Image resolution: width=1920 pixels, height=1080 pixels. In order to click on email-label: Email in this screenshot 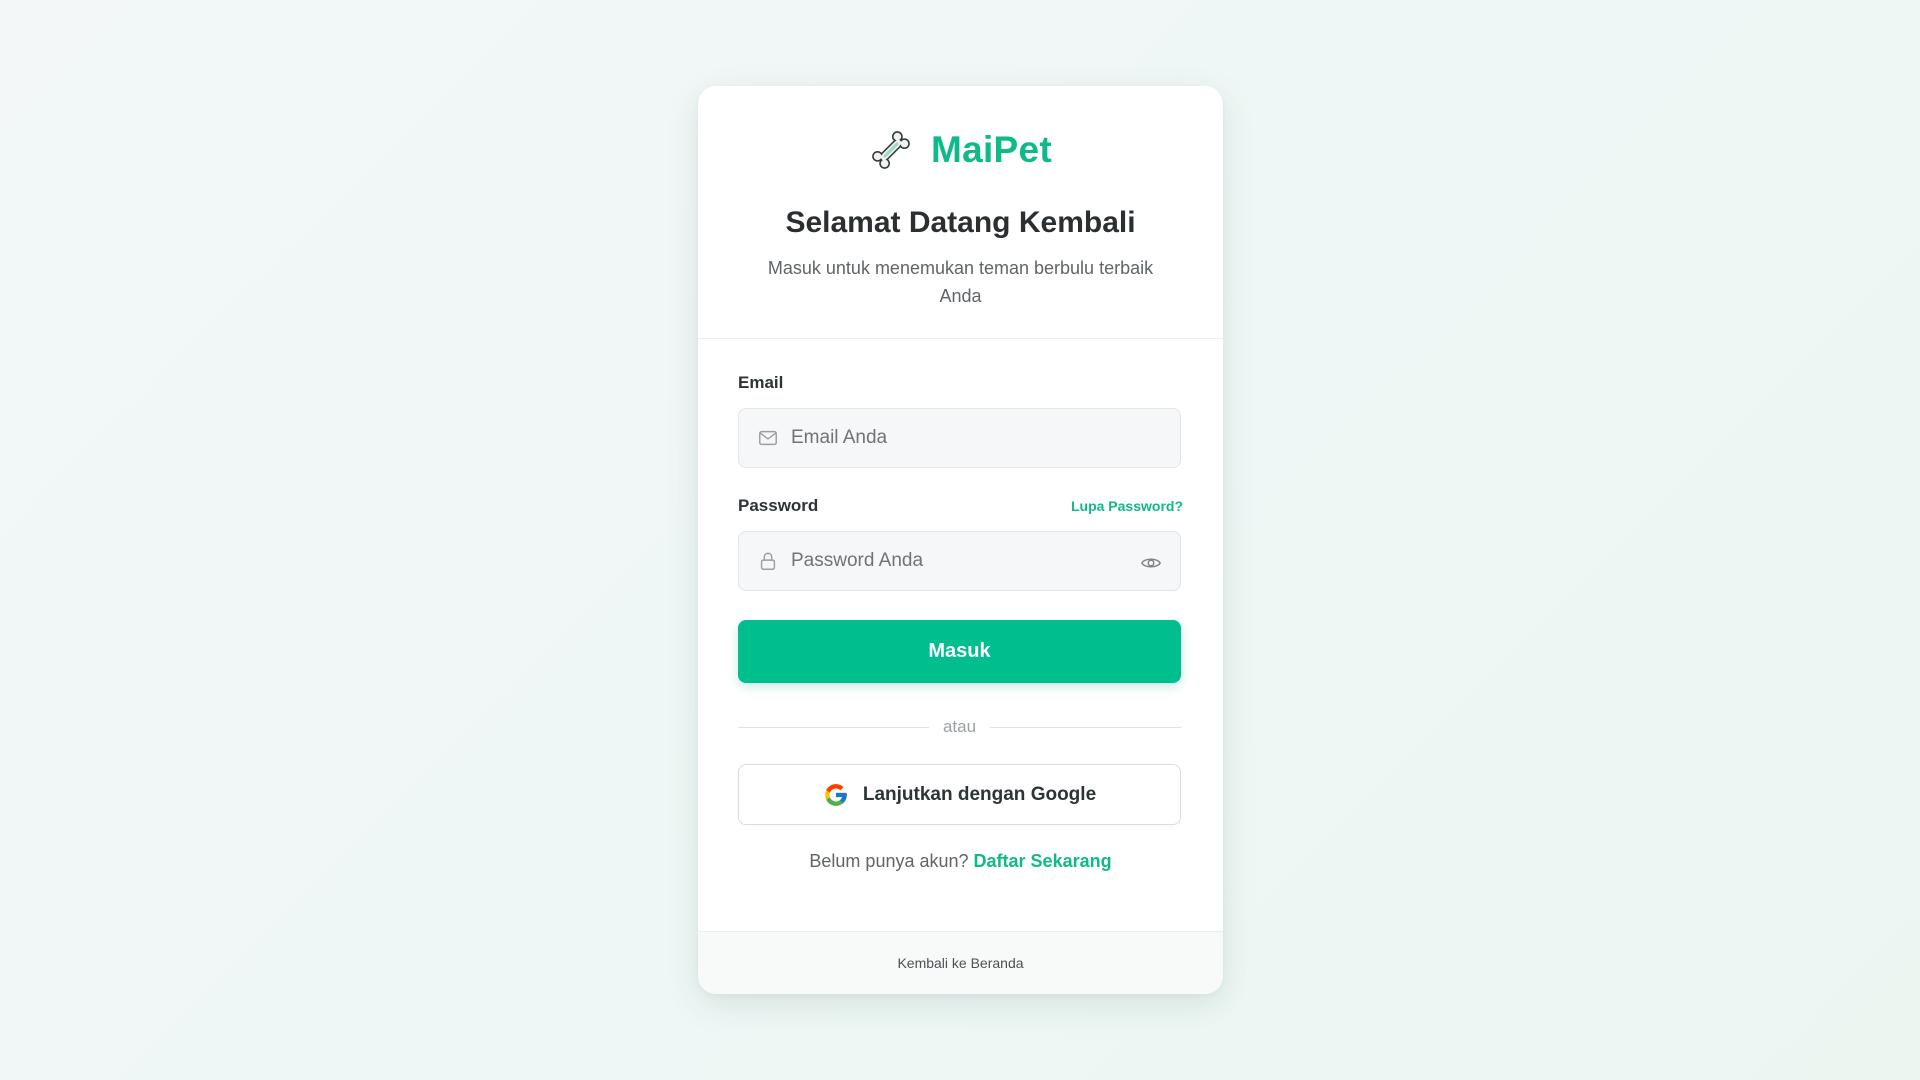, I will do `click(761, 382)`.